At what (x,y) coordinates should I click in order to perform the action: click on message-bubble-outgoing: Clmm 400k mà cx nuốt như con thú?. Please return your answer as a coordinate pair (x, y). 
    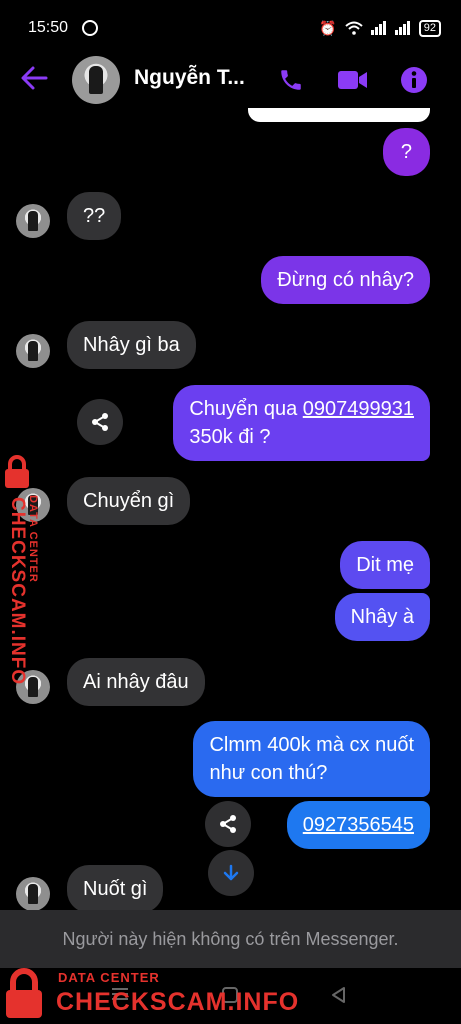
    Looking at the image, I should click on (311, 759).